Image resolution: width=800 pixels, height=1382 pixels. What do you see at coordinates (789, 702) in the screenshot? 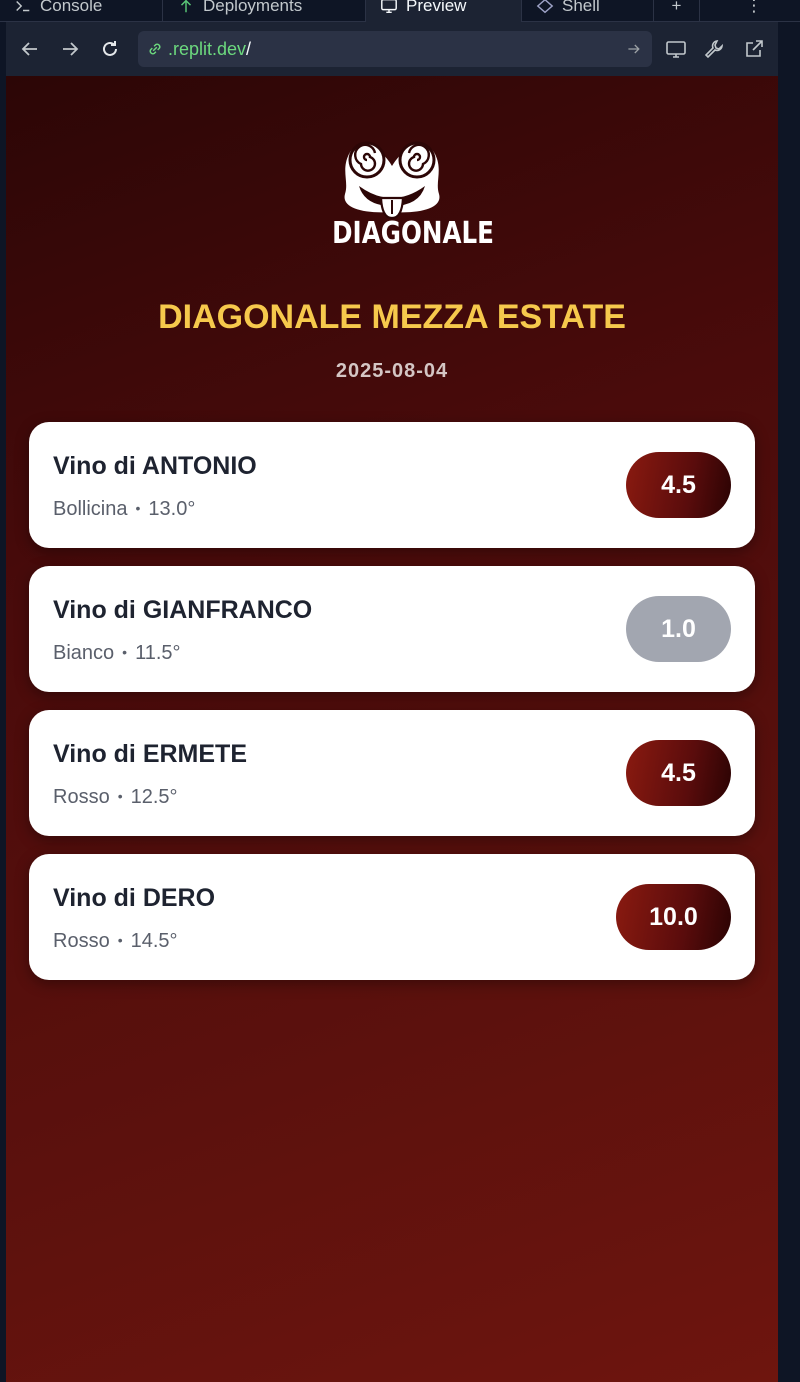
I see `right-edge` at bounding box center [789, 702].